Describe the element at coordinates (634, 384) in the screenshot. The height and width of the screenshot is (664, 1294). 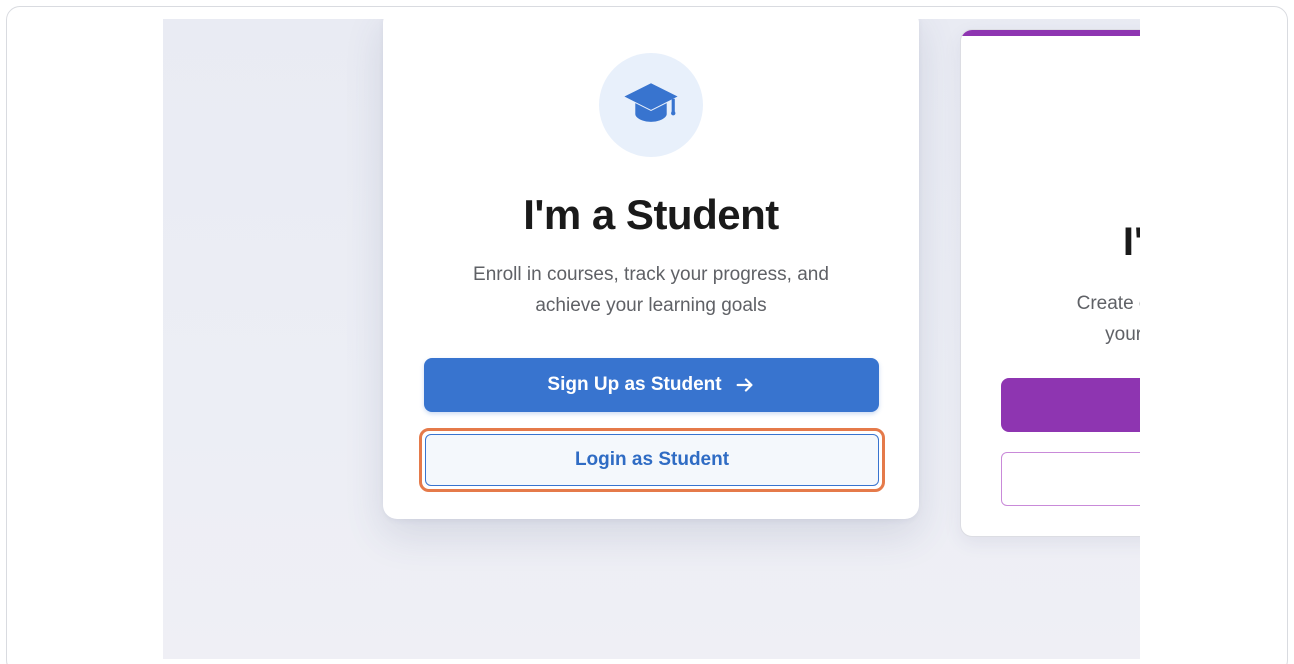
I see `sign-up-label: Sign Up as Student` at that location.